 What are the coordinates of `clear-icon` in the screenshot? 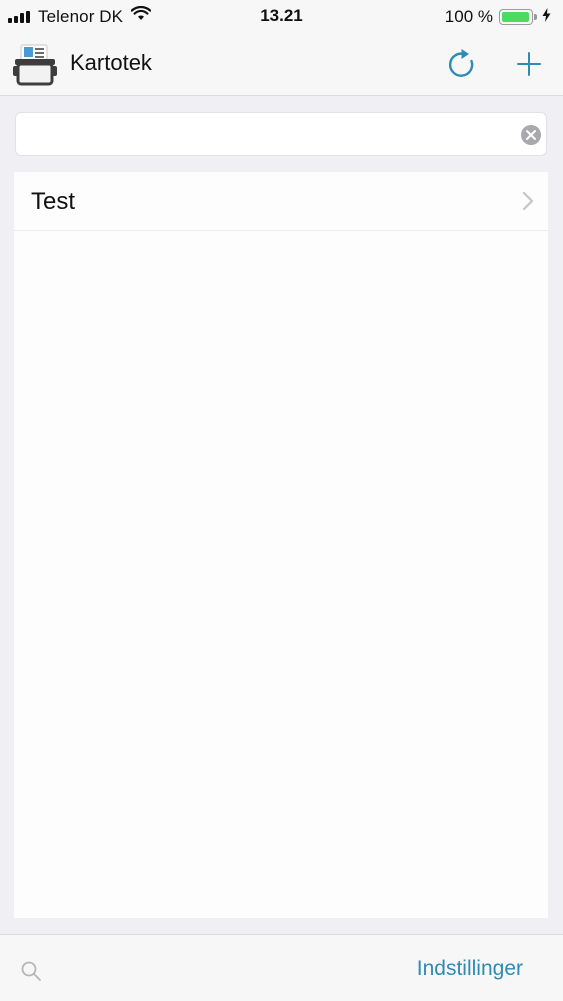 It's located at (531, 135).